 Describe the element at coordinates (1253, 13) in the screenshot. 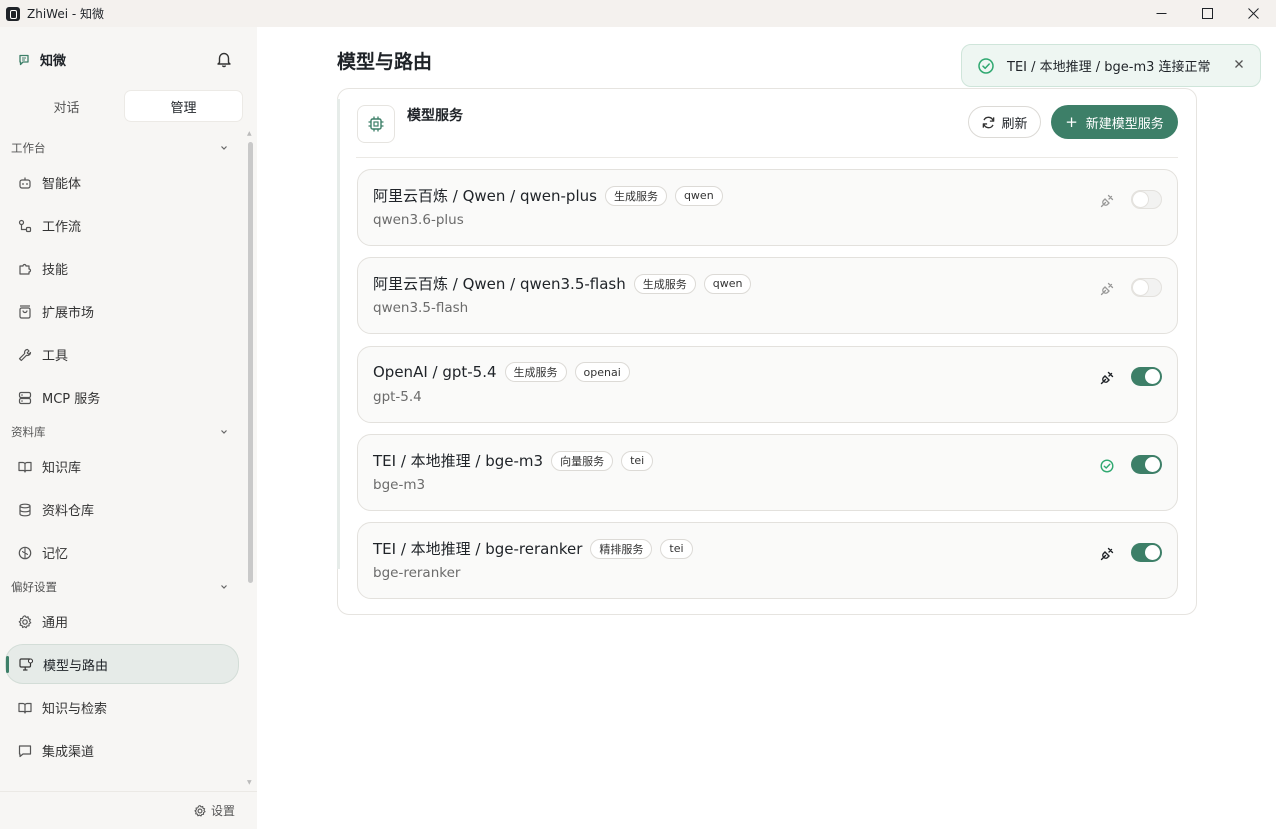

I see `close-window-button` at that location.